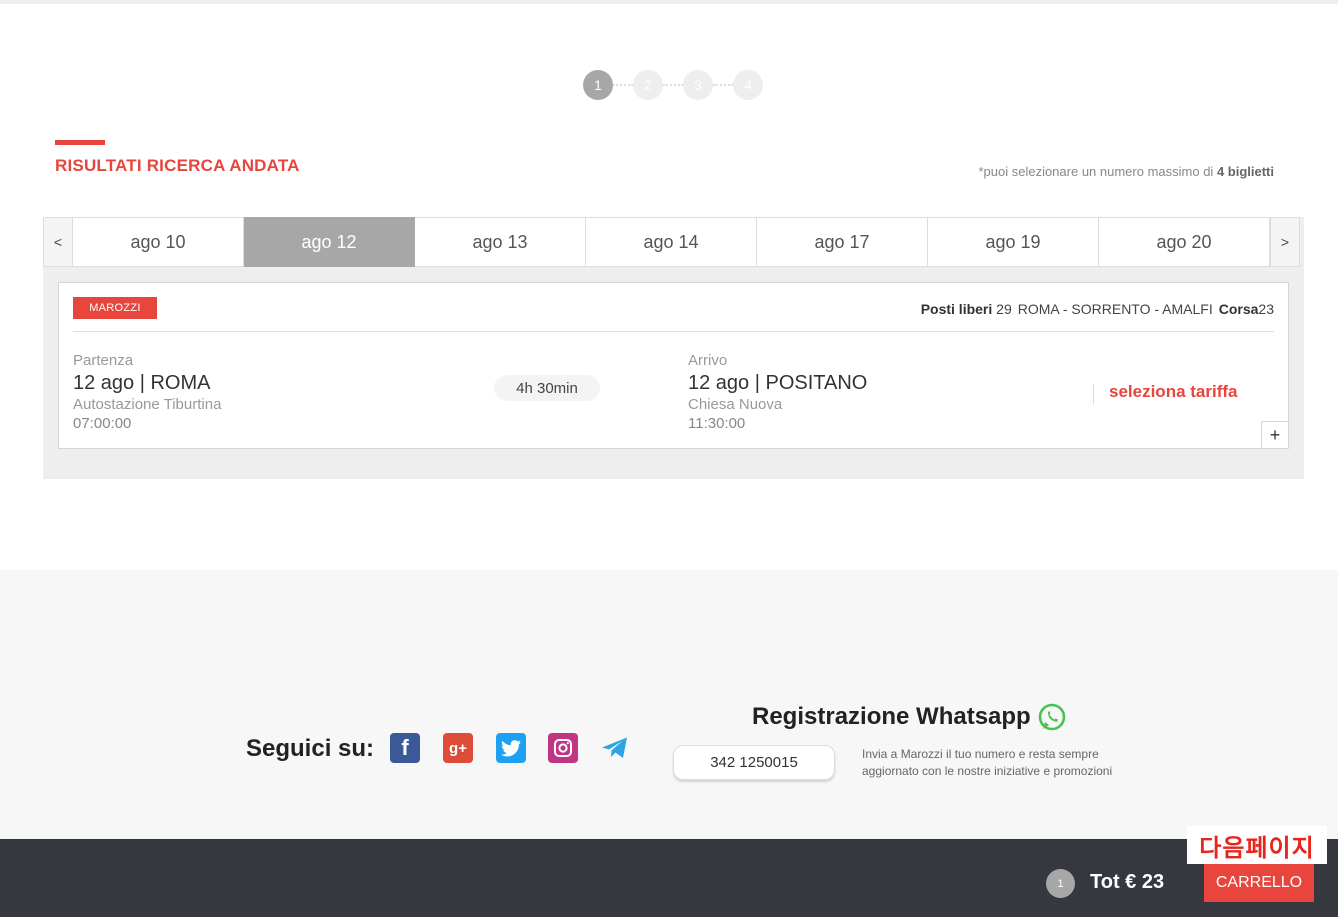 Image resolution: width=1338 pixels, height=917 pixels. Describe the element at coordinates (778, 383) in the screenshot. I see `arrival-city: 12 ago | POSITANO` at that location.